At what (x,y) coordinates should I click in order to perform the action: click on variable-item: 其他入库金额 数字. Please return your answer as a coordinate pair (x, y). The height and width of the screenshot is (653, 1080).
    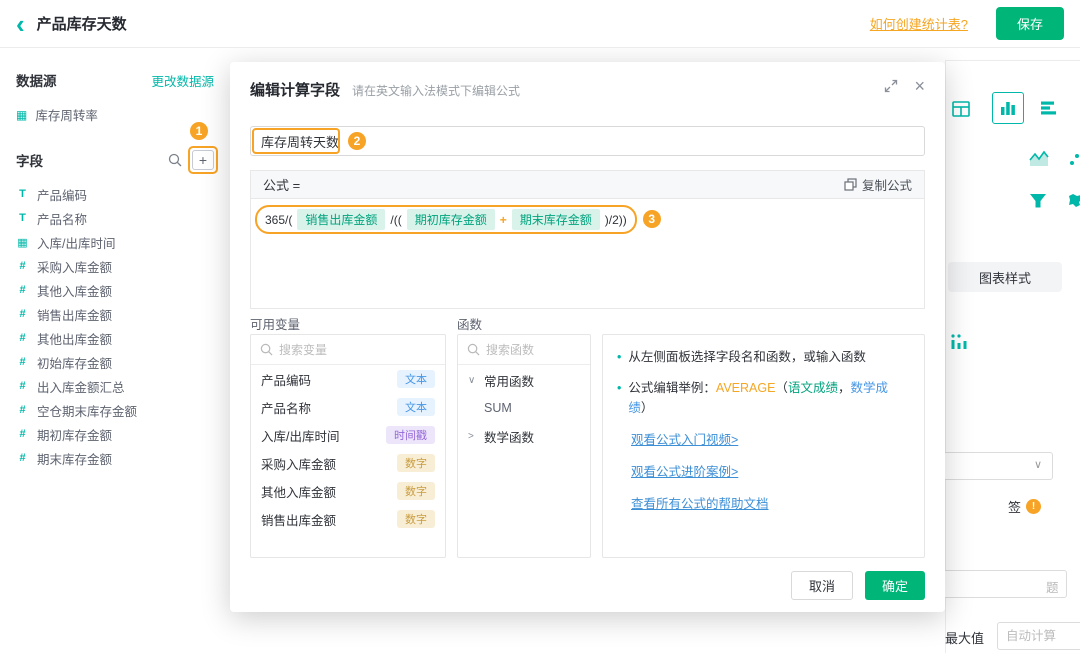
    Looking at the image, I should click on (348, 491).